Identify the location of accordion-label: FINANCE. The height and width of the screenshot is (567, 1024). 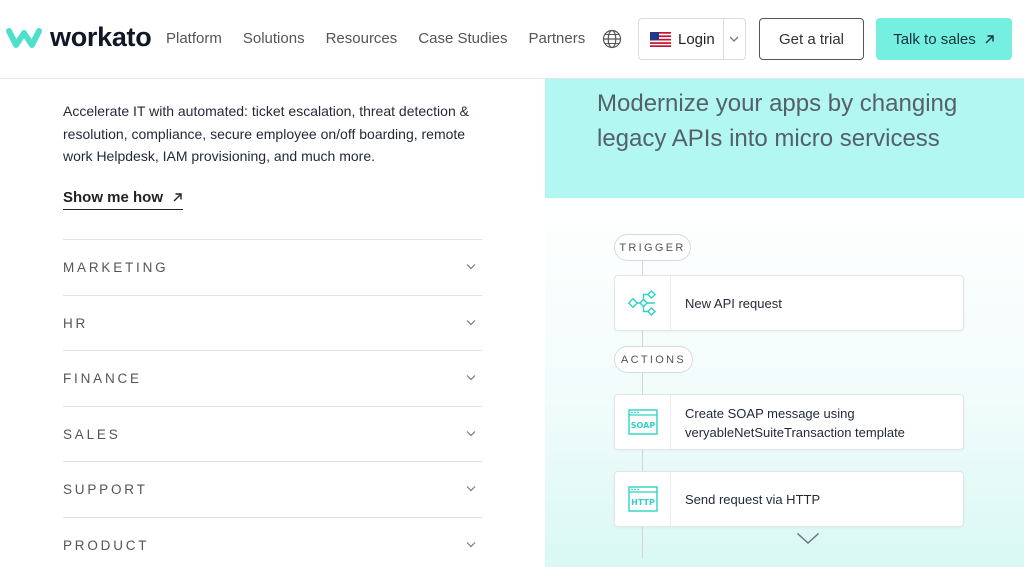
(102, 378).